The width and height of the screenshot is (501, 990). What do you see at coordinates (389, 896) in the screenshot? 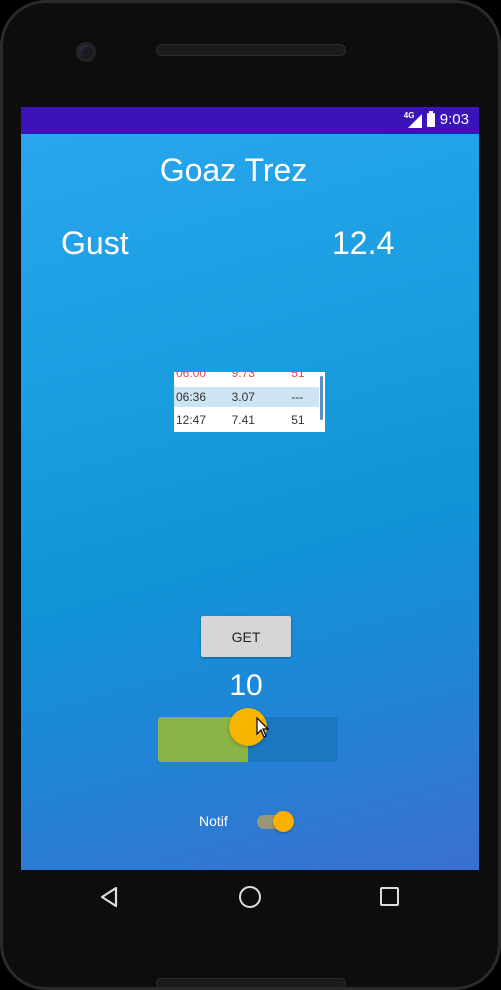
I see `recents-icon` at bounding box center [389, 896].